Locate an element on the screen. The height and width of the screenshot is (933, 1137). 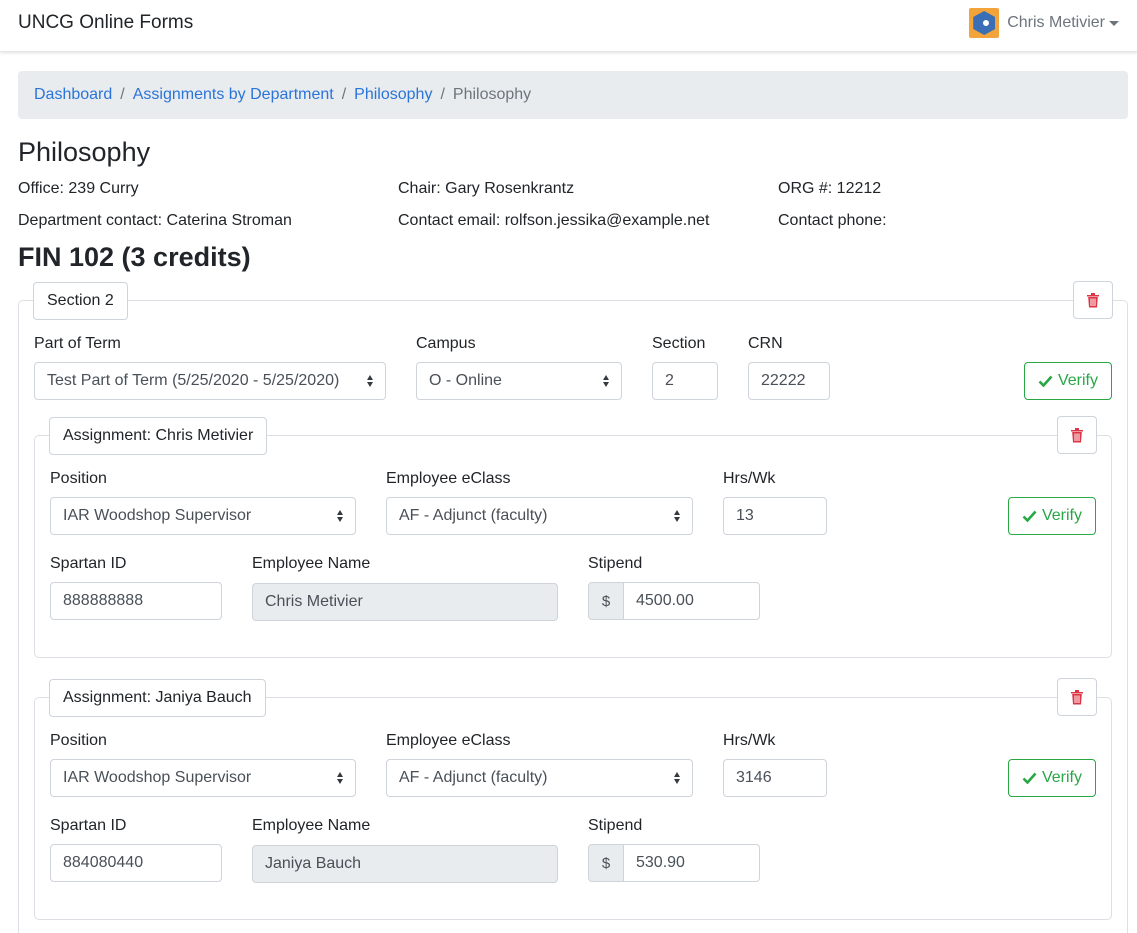
top-navbar: UNCG Online Forms Chris Metivier is located at coordinates (568, 26).